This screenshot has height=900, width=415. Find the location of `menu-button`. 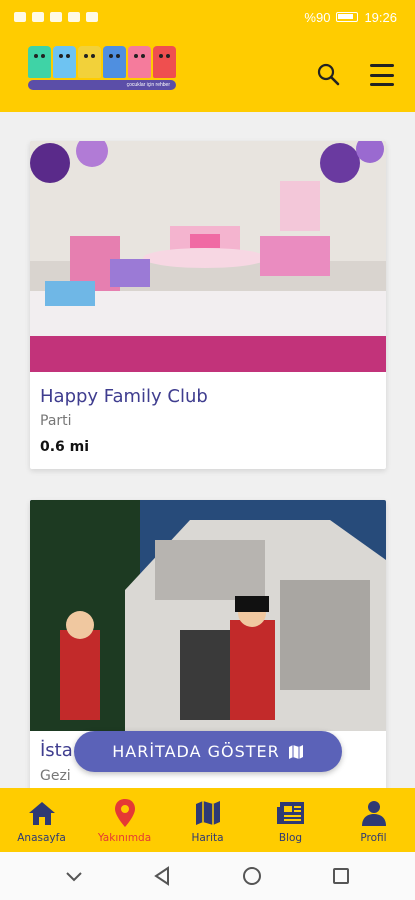

menu-button is located at coordinates (382, 75).